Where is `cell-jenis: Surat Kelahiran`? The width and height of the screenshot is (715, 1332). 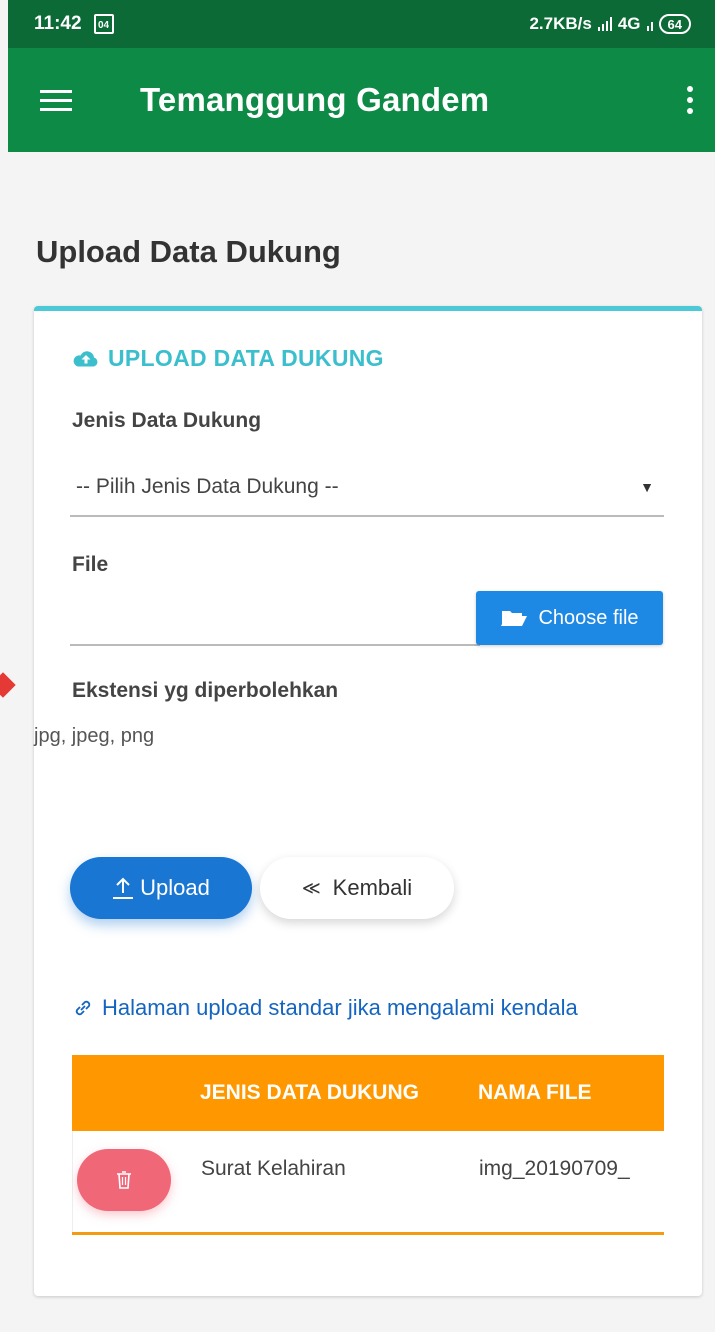
cell-jenis: Surat Kelahiran is located at coordinates (273, 1168).